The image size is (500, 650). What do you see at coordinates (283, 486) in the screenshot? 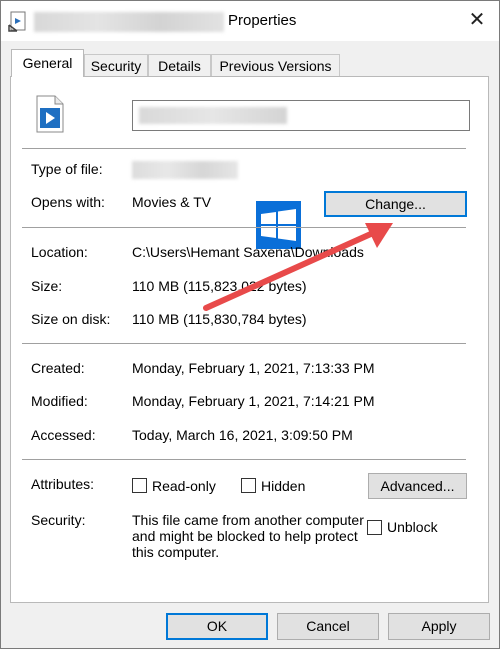
I see `hidden-label: Hidden` at bounding box center [283, 486].